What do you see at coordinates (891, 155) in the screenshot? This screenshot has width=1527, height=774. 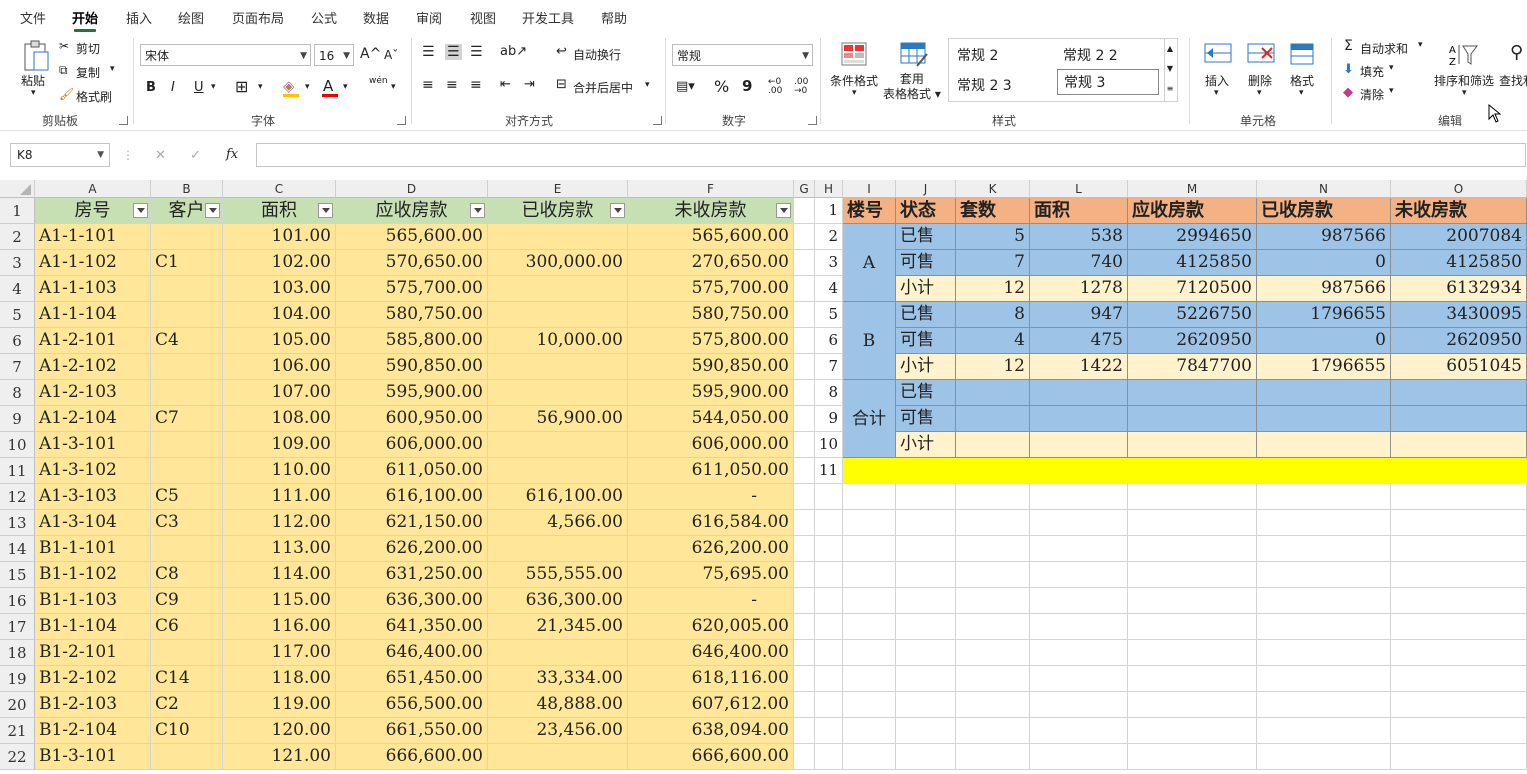 I see `formula-input` at bounding box center [891, 155].